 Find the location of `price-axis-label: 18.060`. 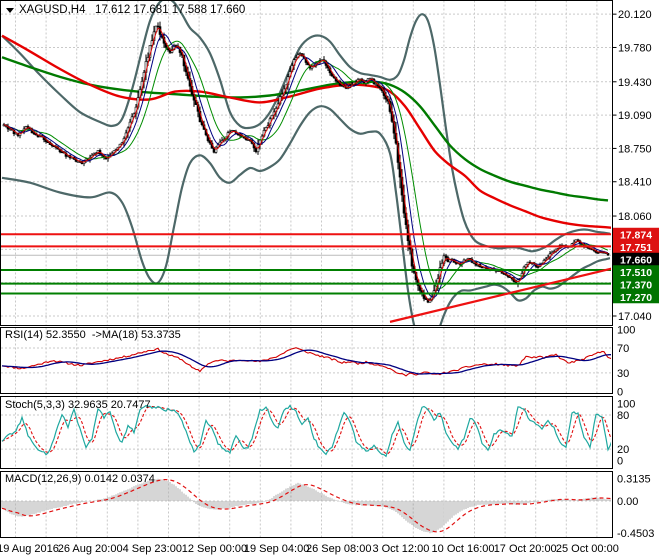

price-axis-label: 18.060 is located at coordinates (635, 217).